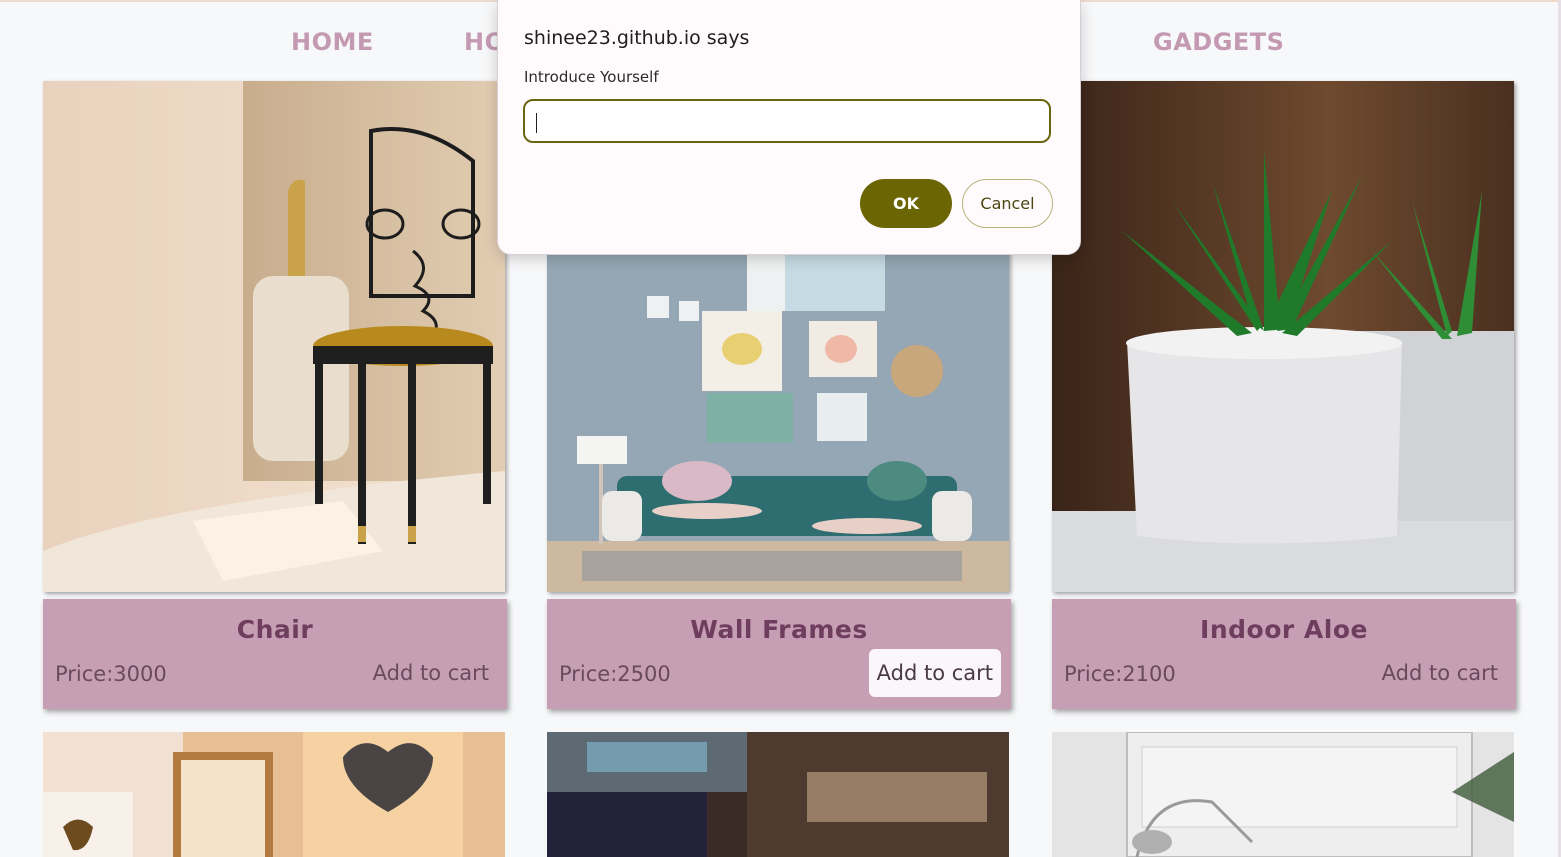 This screenshot has height=857, width=1561. Describe the element at coordinates (637, 38) in the screenshot. I see `dialog-title: shinee23.github.io says` at that location.